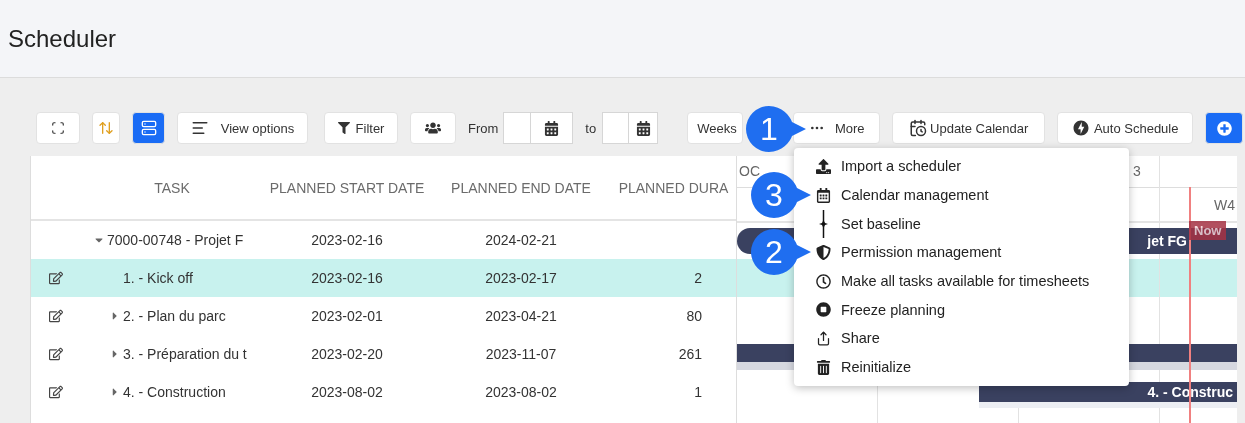 Image resolution: width=1245 pixels, height=423 pixels. Describe the element at coordinates (517, 128) in the screenshot. I see `from-date-field` at that location.